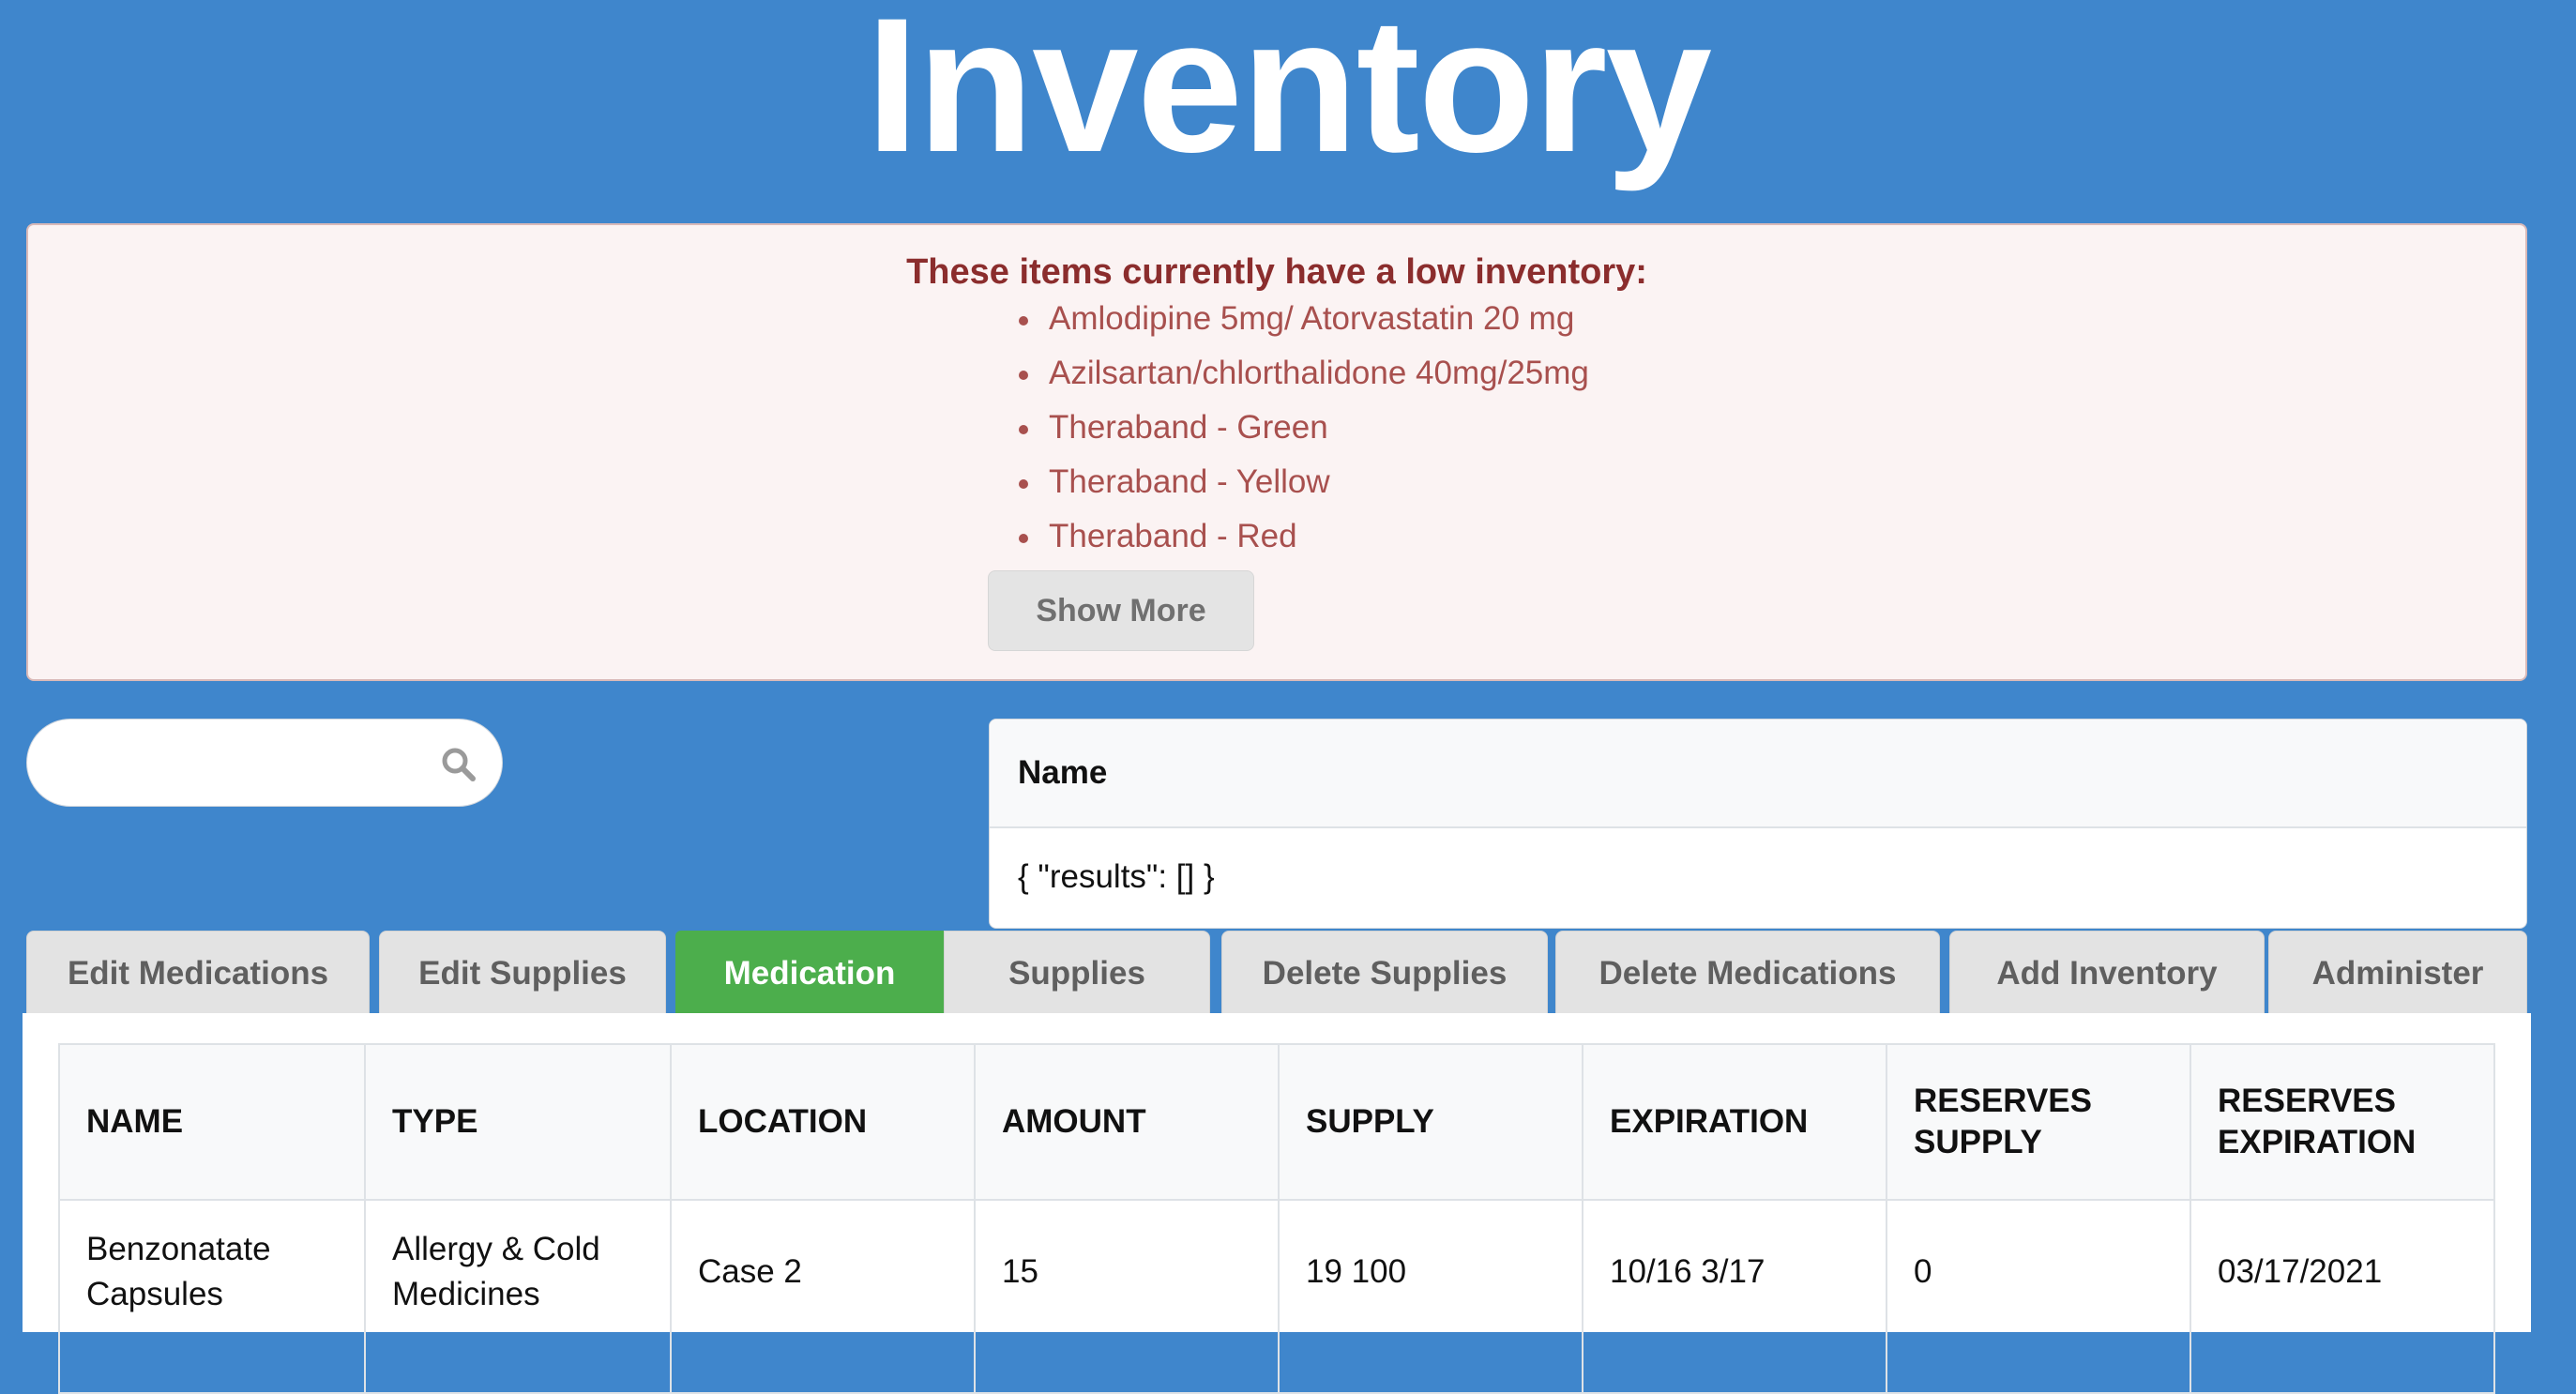 This screenshot has width=2576, height=1394. I want to click on low-inventory-item: Azilsartan/chlorthalidone 40mg/25mg, so click(1304, 380).